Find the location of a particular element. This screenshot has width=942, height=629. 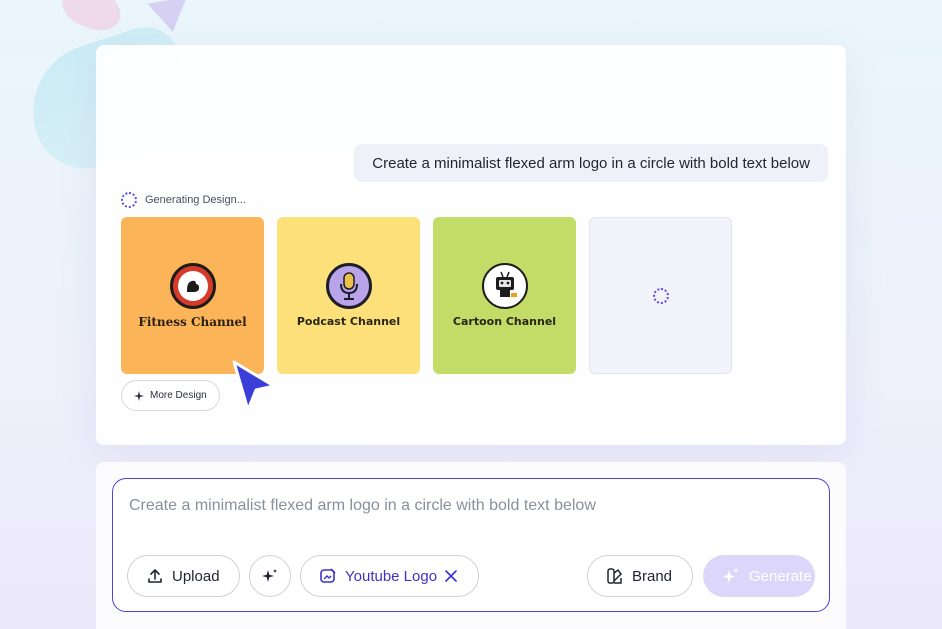

brand-label: Brand is located at coordinates (652, 576).